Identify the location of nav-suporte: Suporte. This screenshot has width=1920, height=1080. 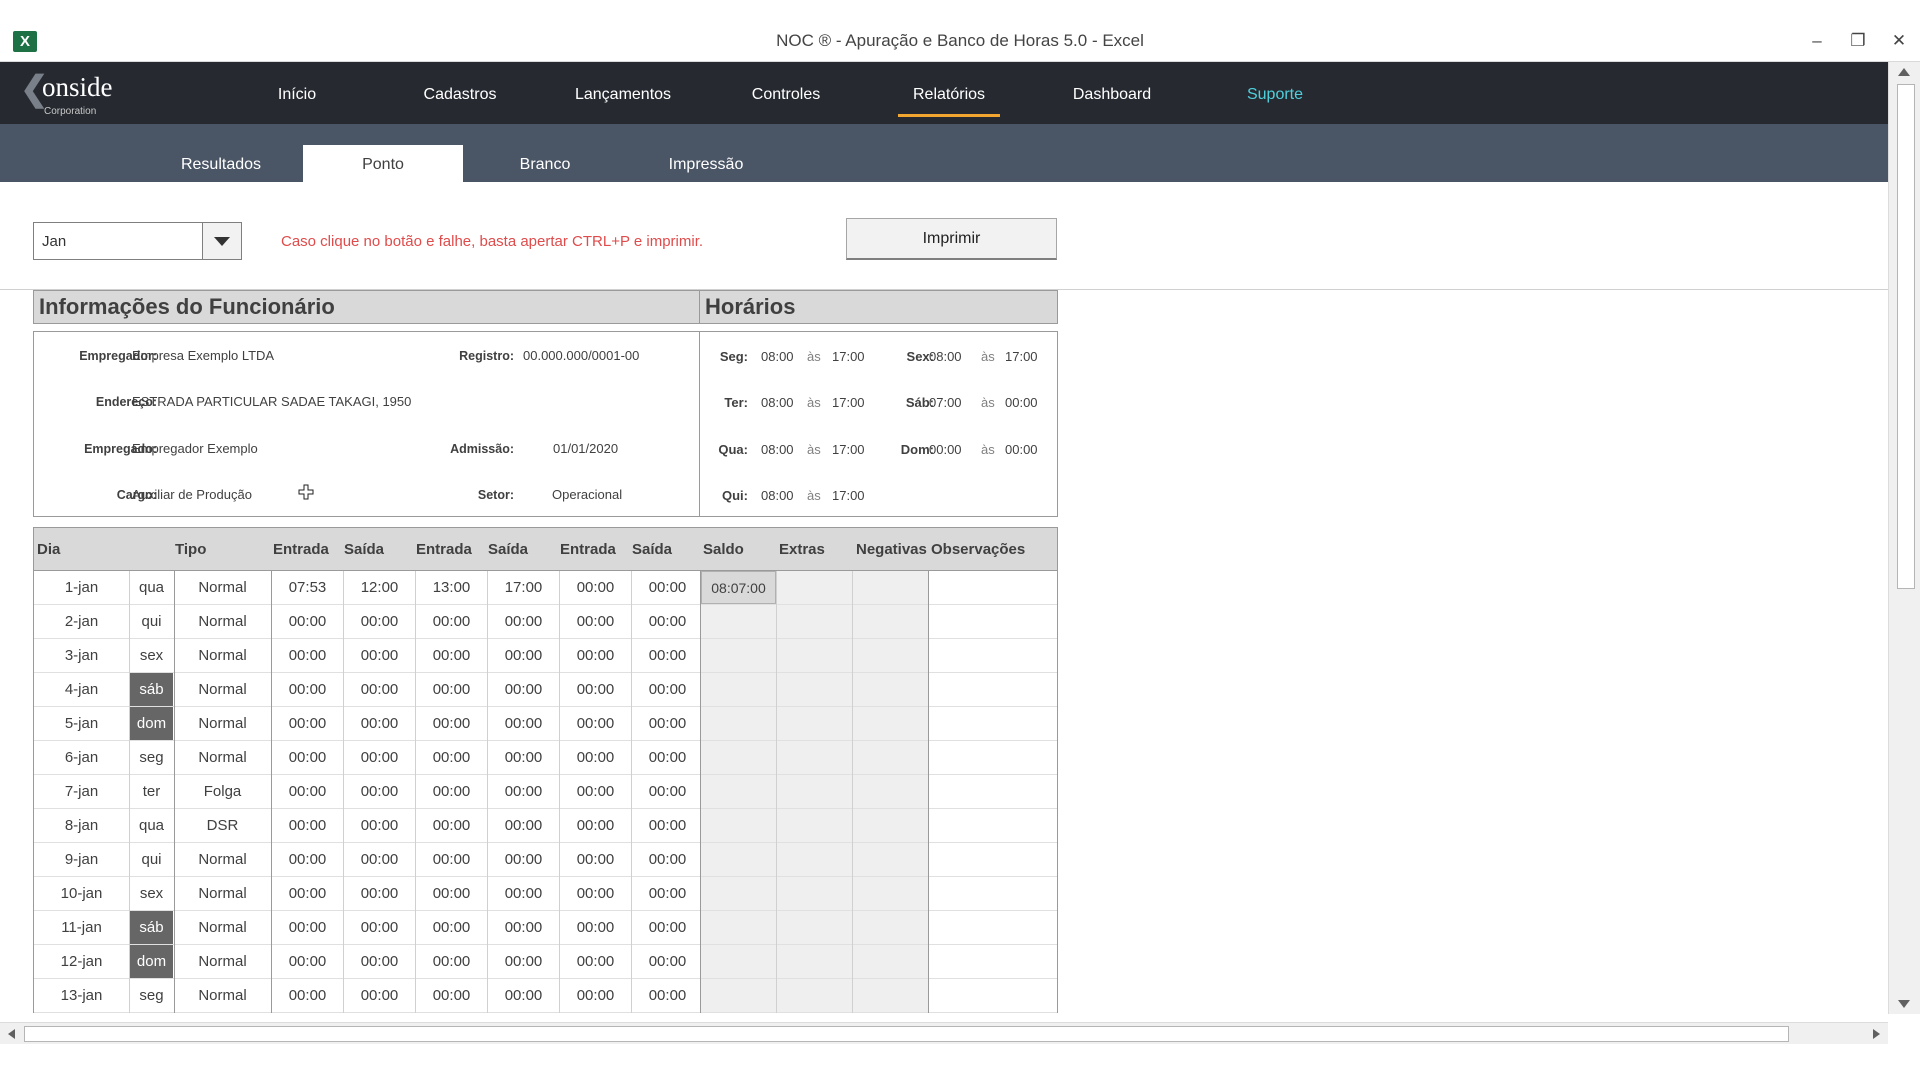
(1275, 95).